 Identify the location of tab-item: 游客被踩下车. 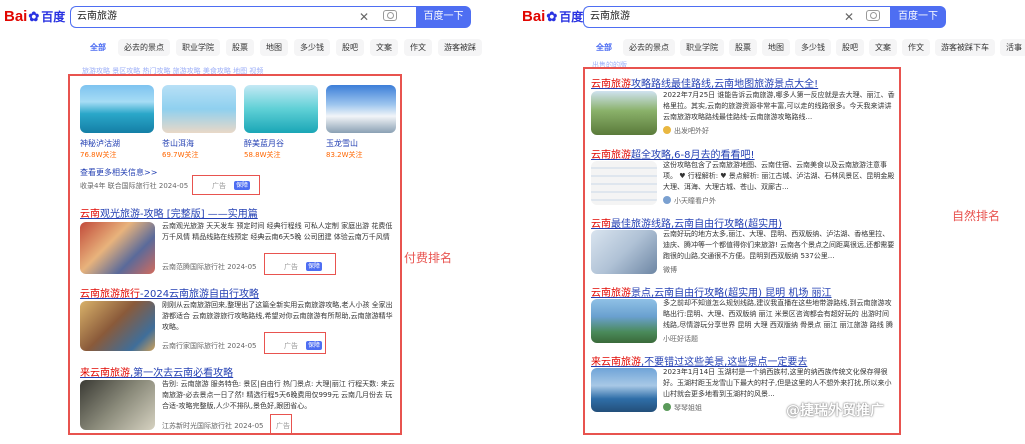
(965, 47).